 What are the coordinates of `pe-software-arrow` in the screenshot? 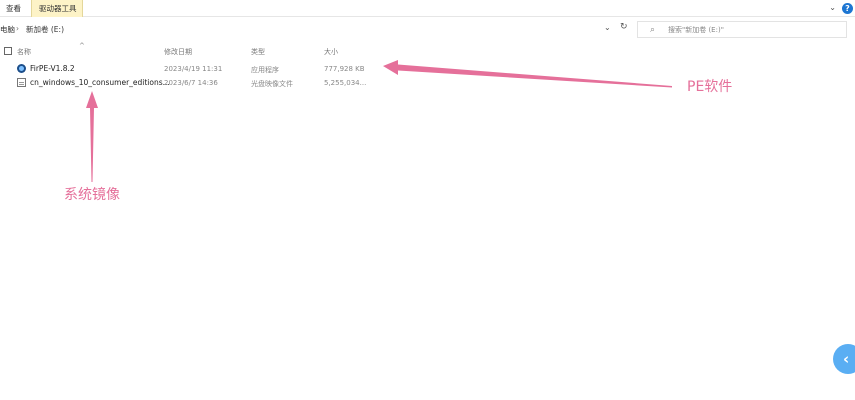 It's located at (527, 74).